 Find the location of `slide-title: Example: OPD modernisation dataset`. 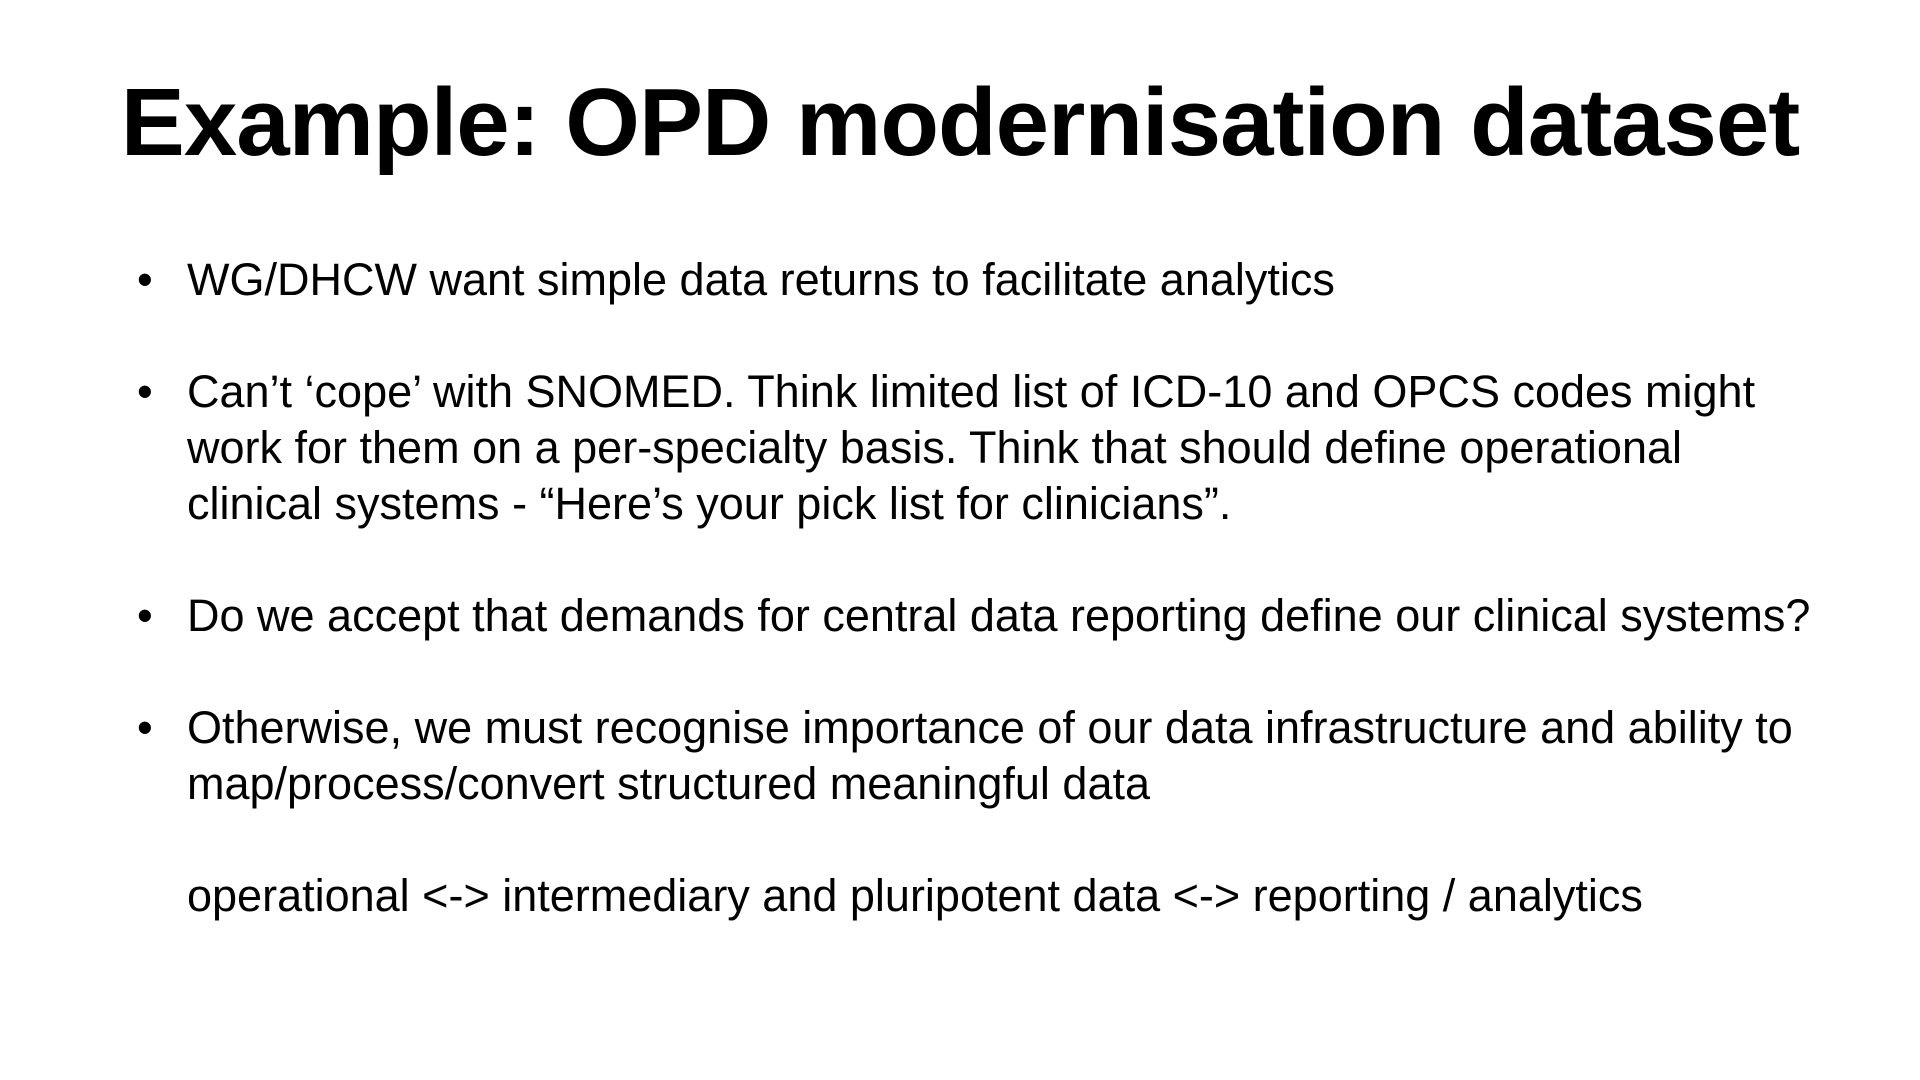

slide-title: Example: OPD modernisation dataset is located at coordinates (960, 122).